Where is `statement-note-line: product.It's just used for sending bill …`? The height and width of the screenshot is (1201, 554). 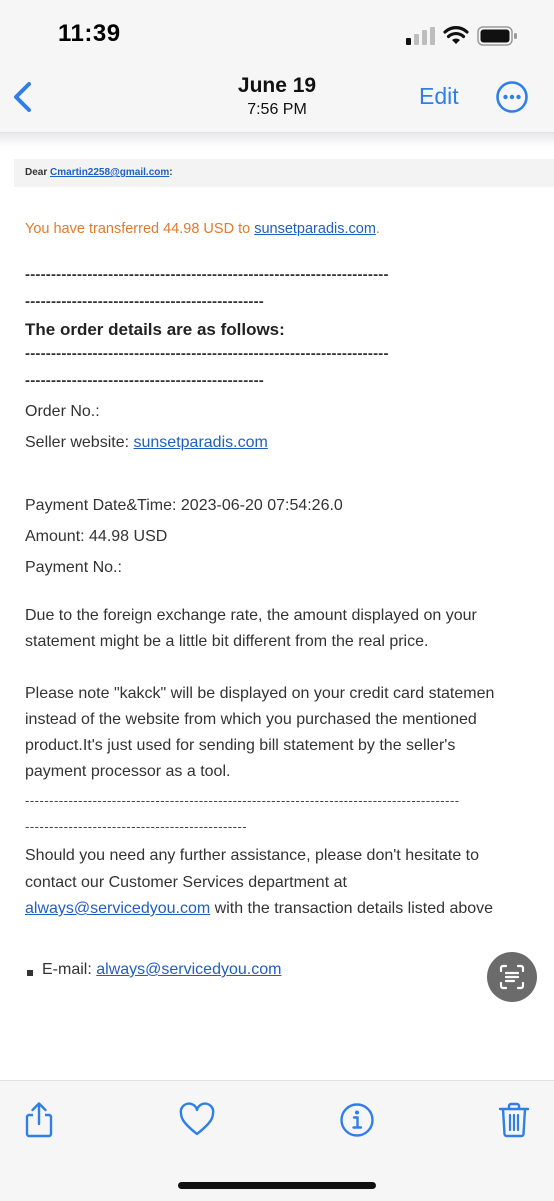 statement-note-line: product.It's just used for sending bill … is located at coordinates (240, 745).